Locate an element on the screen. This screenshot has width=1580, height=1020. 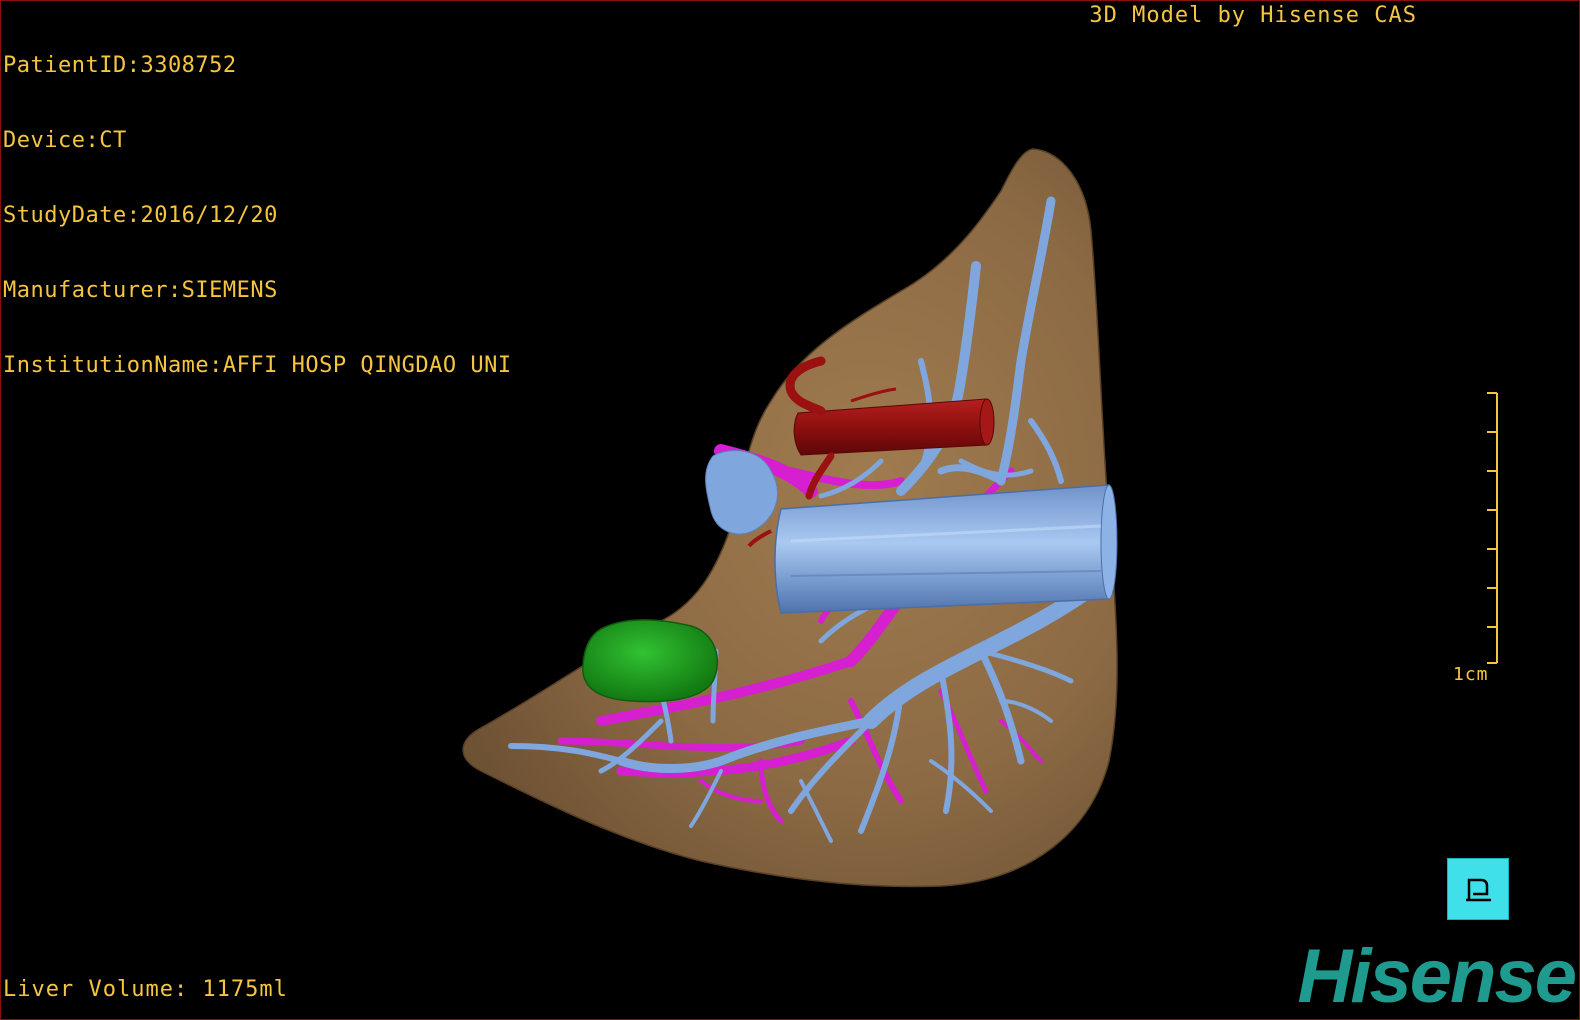
patient-orientation-icon is located at coordinates (1478, 890).